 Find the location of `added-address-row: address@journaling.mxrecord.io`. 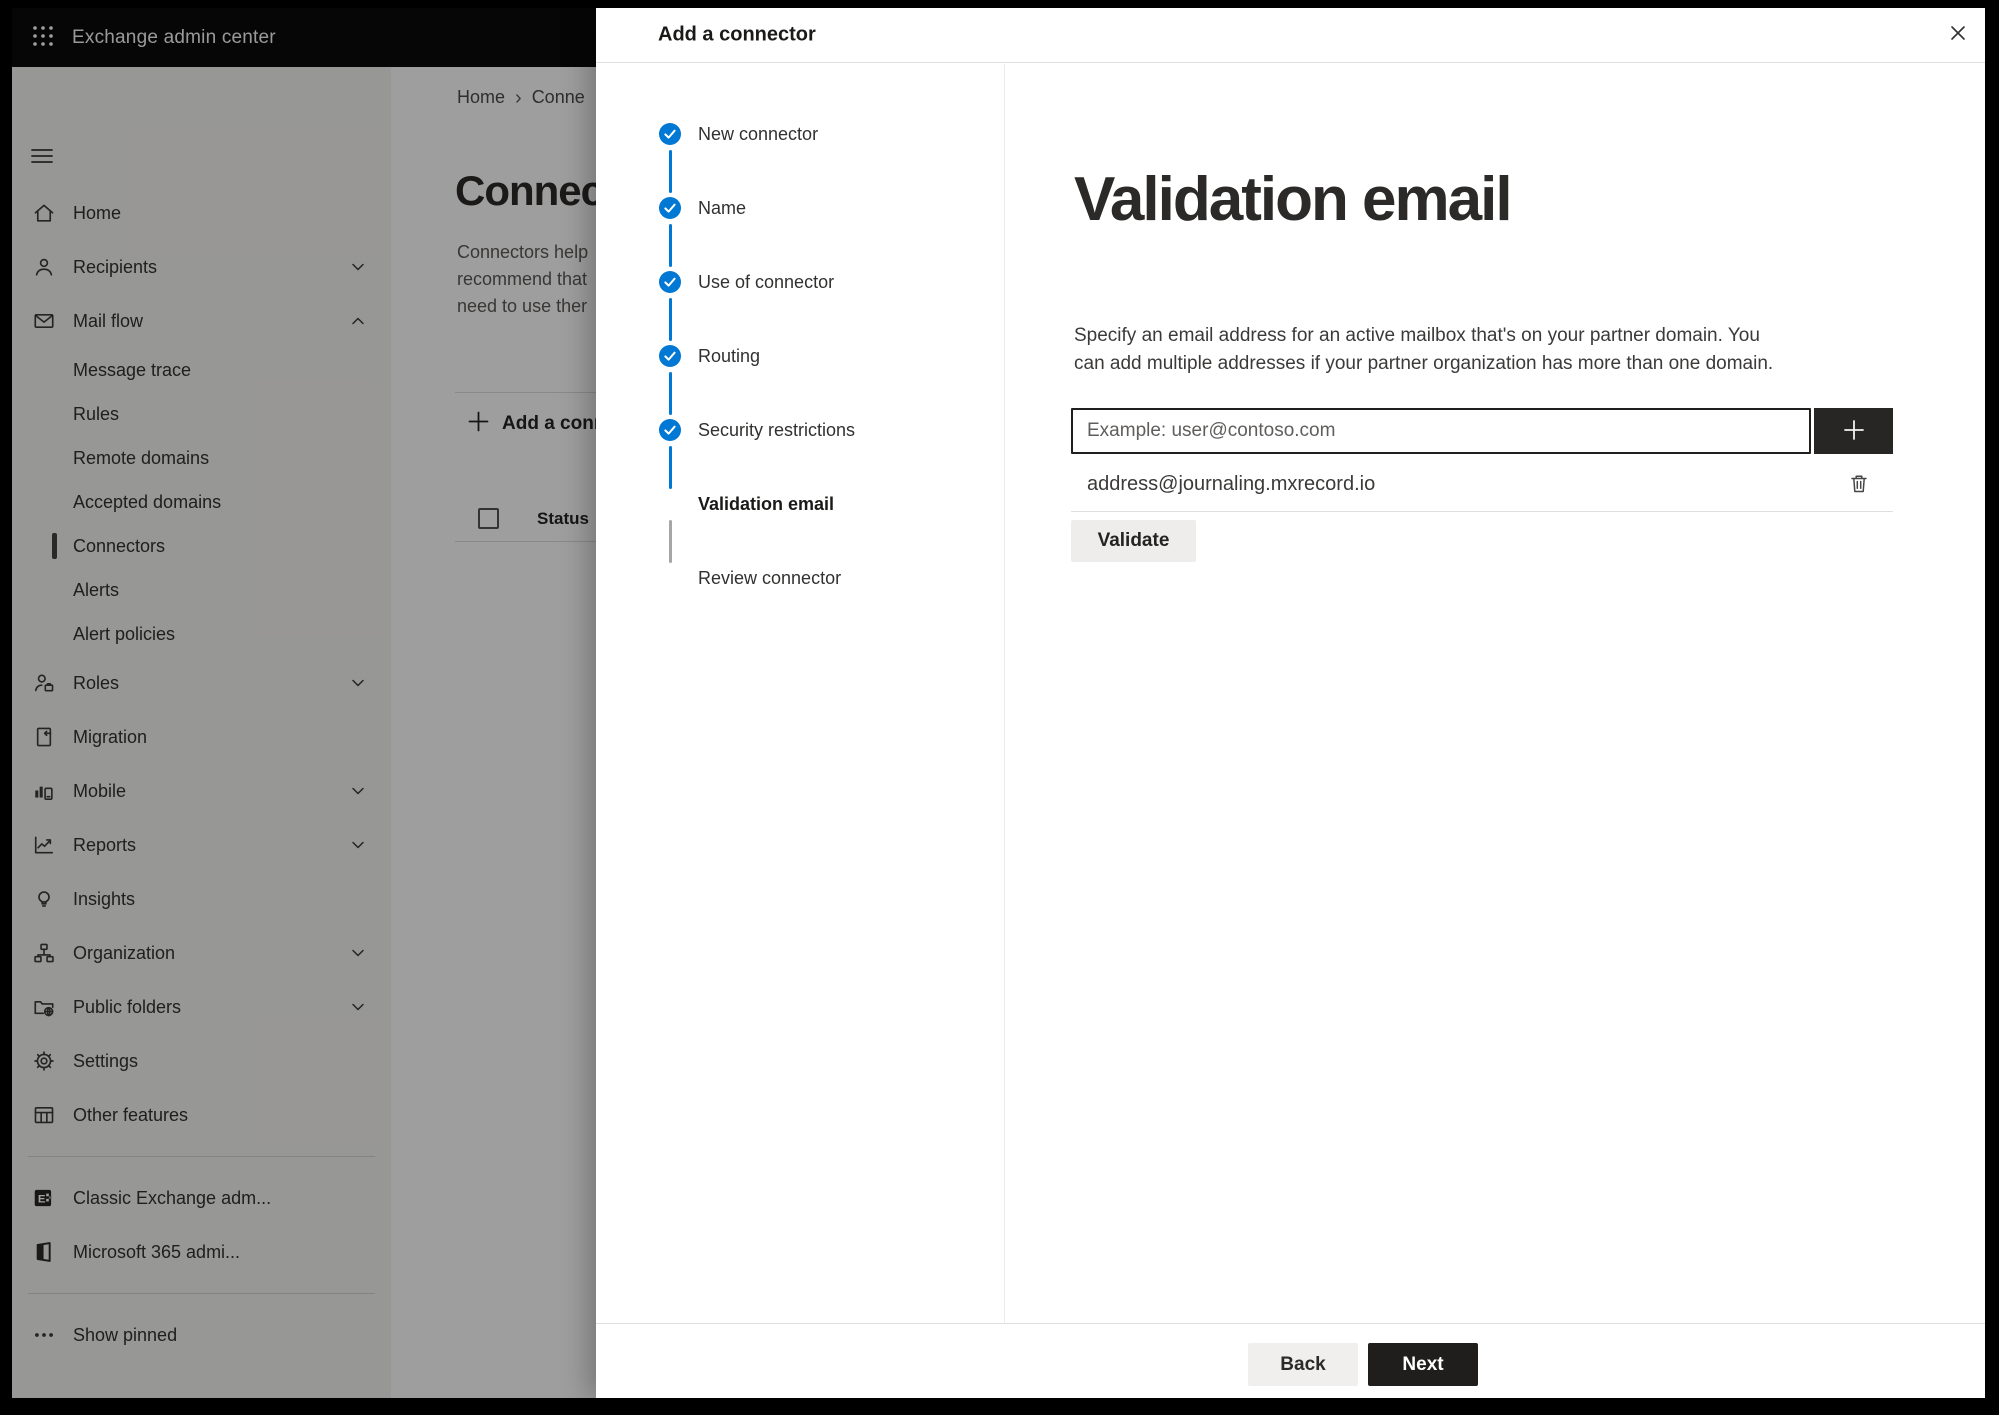

added-address-row: address@journaling.mxrecord.io is located at coordinates (1482, 484).